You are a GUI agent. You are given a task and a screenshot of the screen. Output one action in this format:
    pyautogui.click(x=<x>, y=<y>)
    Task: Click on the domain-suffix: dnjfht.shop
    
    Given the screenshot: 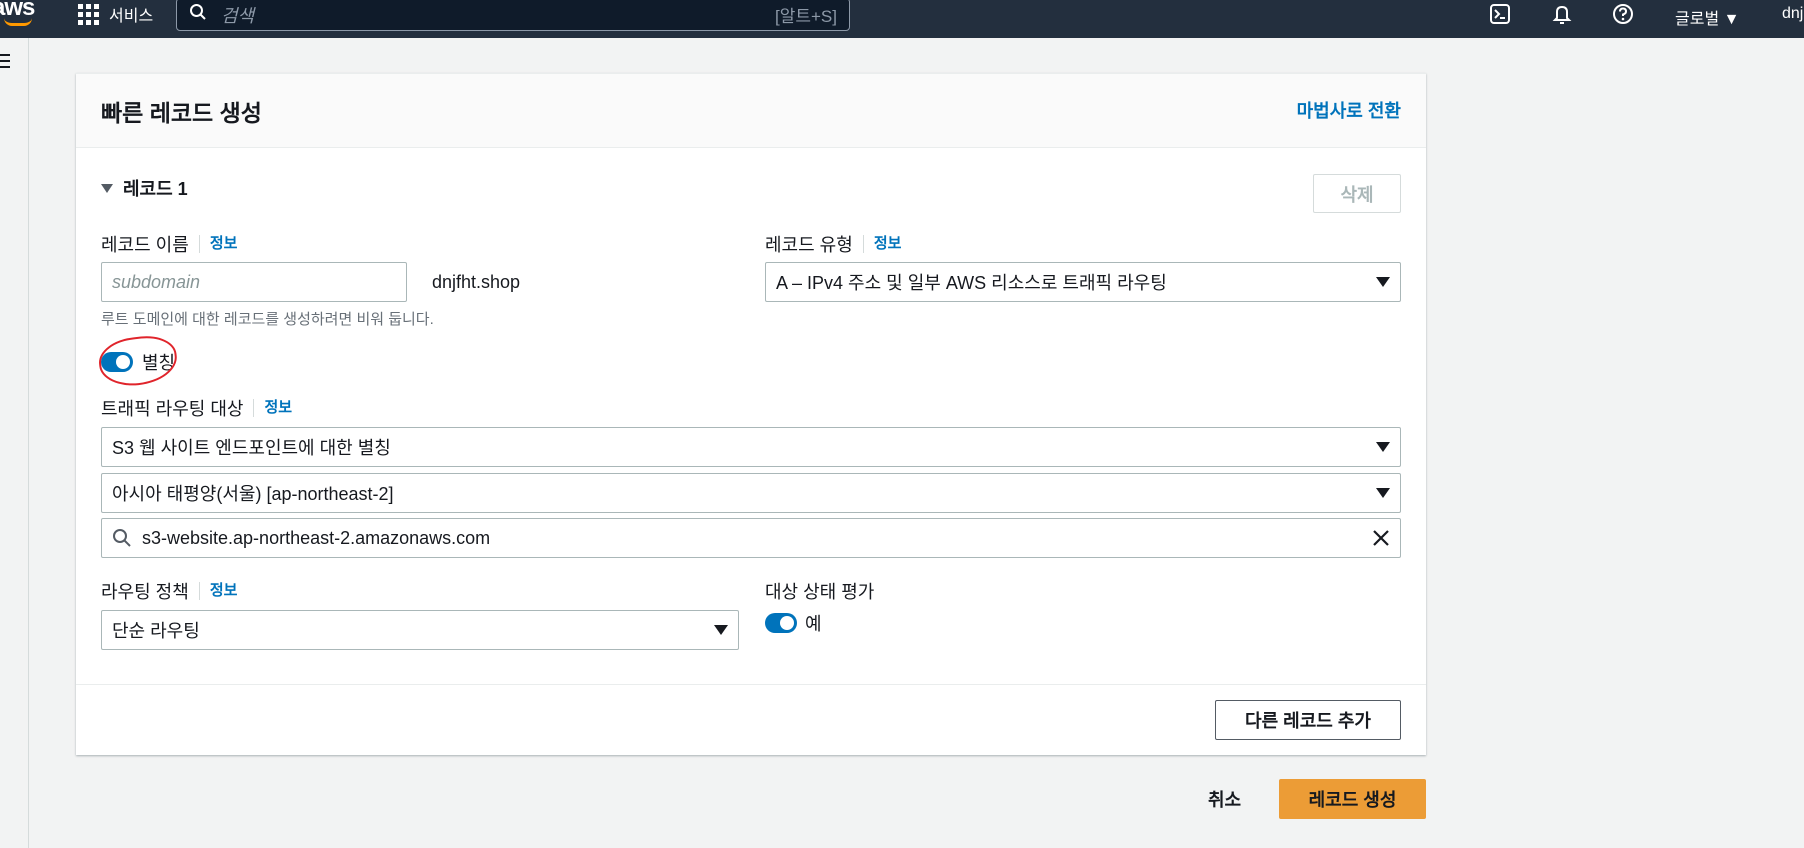 What is the action you would take?
    pyautogui.click(x=476, y=282)
    